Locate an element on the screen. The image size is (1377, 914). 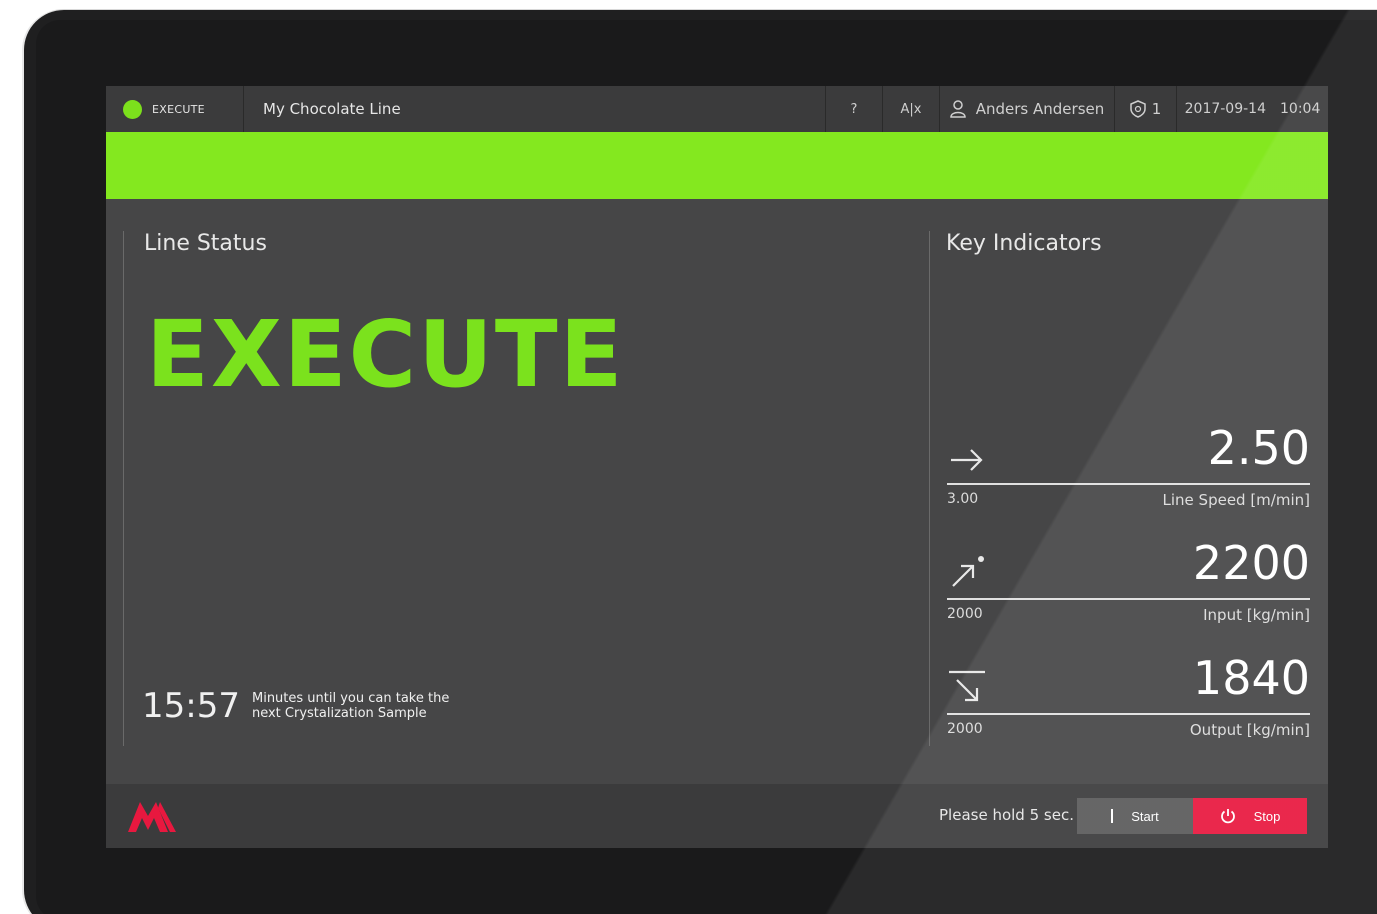
input-arrow-icon is located at coordinates (968, 571).